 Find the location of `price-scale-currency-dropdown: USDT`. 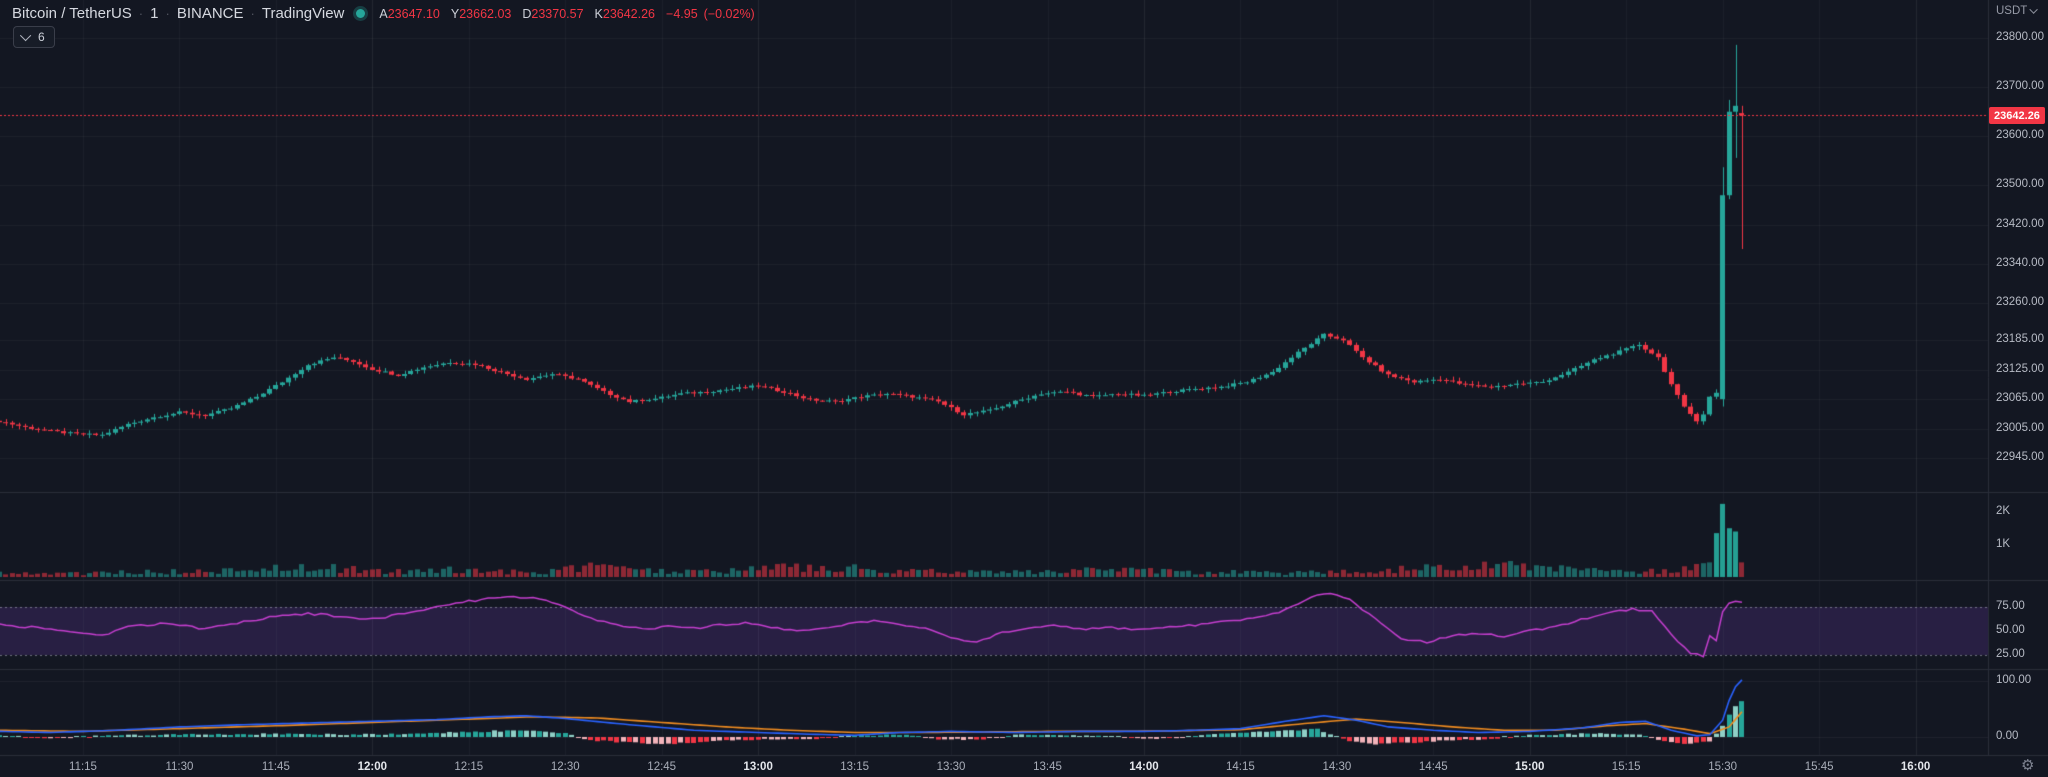

price-scale-currency-dropdown: USDT is located at coordinates (2017, 11).